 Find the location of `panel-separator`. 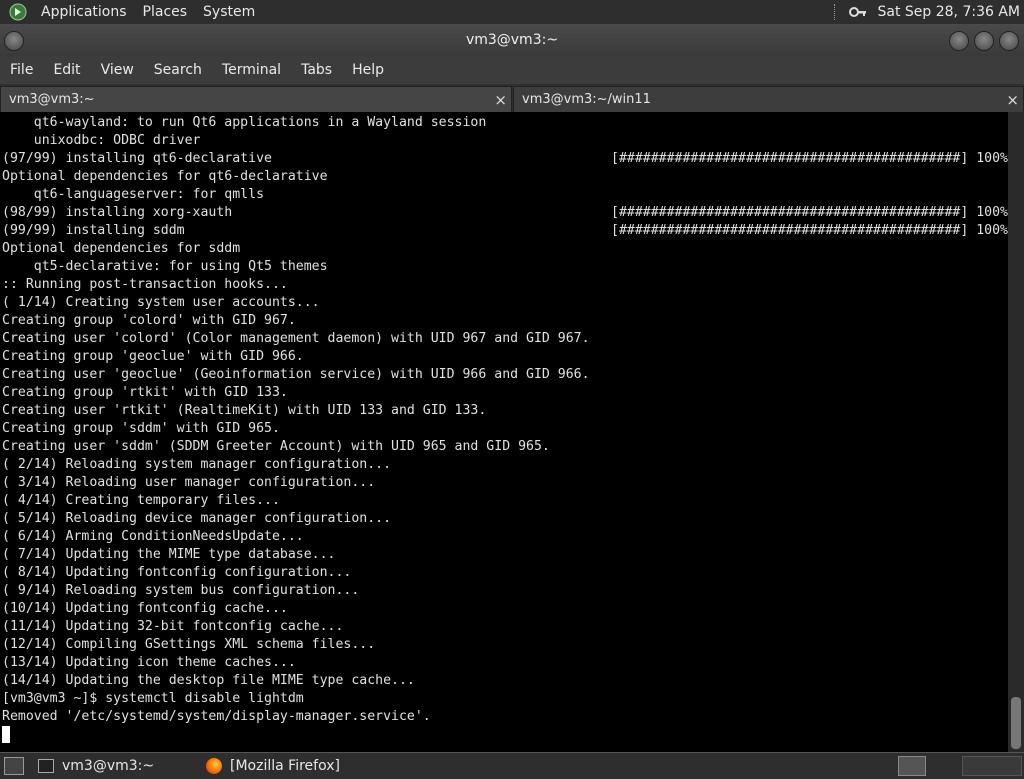

panel-separator is located at coordinates (835, 12).